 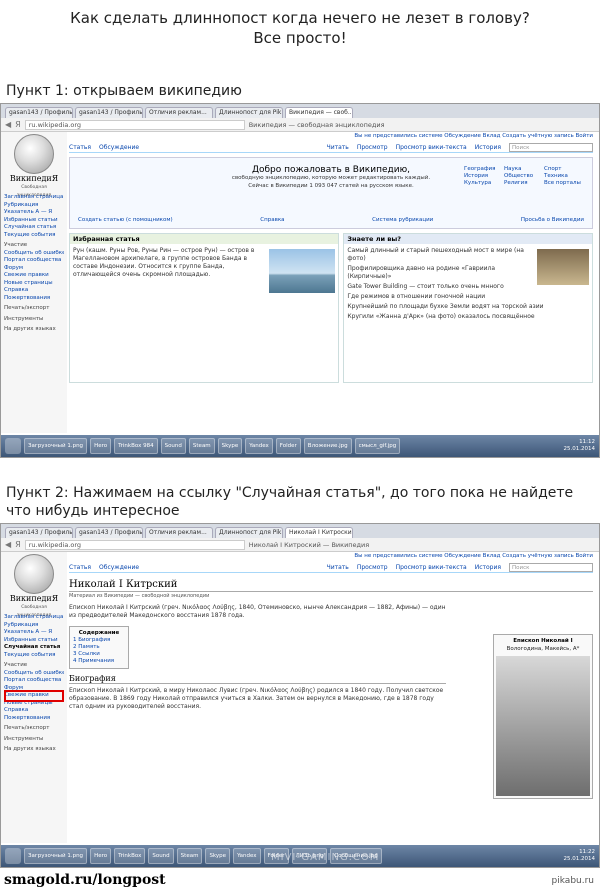 What do you see at coordinates (34, 276) in the screenshot?
I see `sidebar-item: Свежие правки` at bounding box center [34, 276].